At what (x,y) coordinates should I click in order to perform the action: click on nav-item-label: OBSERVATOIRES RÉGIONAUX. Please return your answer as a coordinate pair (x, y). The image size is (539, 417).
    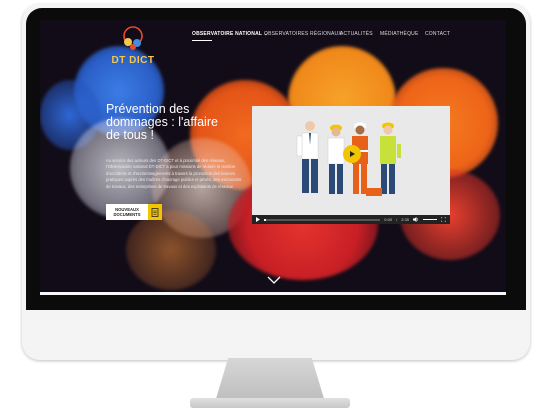
    Looking at the image, I should click on (303, 34).